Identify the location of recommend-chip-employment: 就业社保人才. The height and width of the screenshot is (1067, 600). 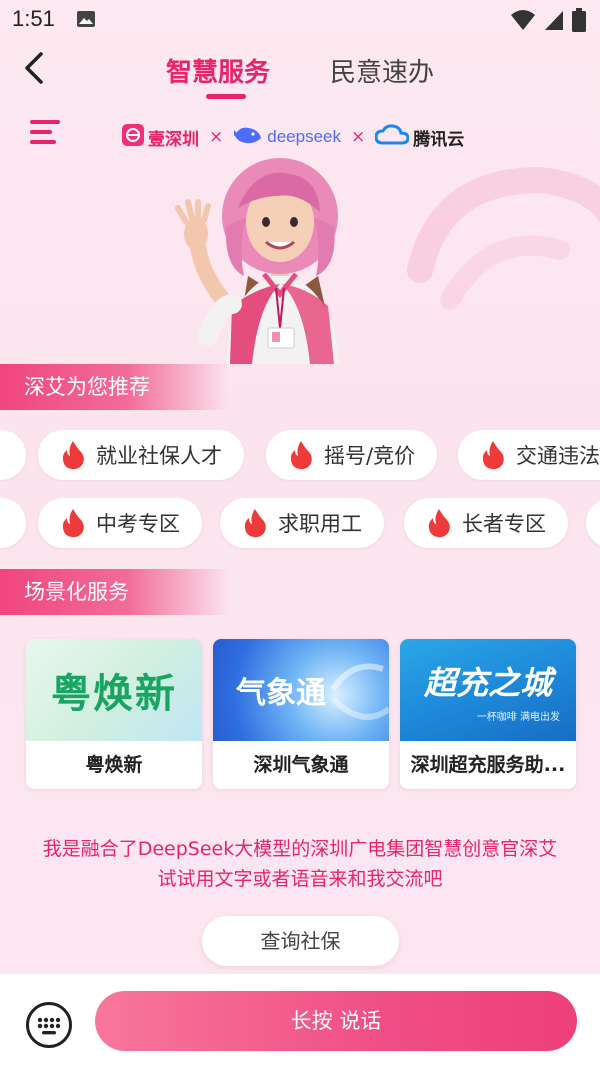
(141, 455).